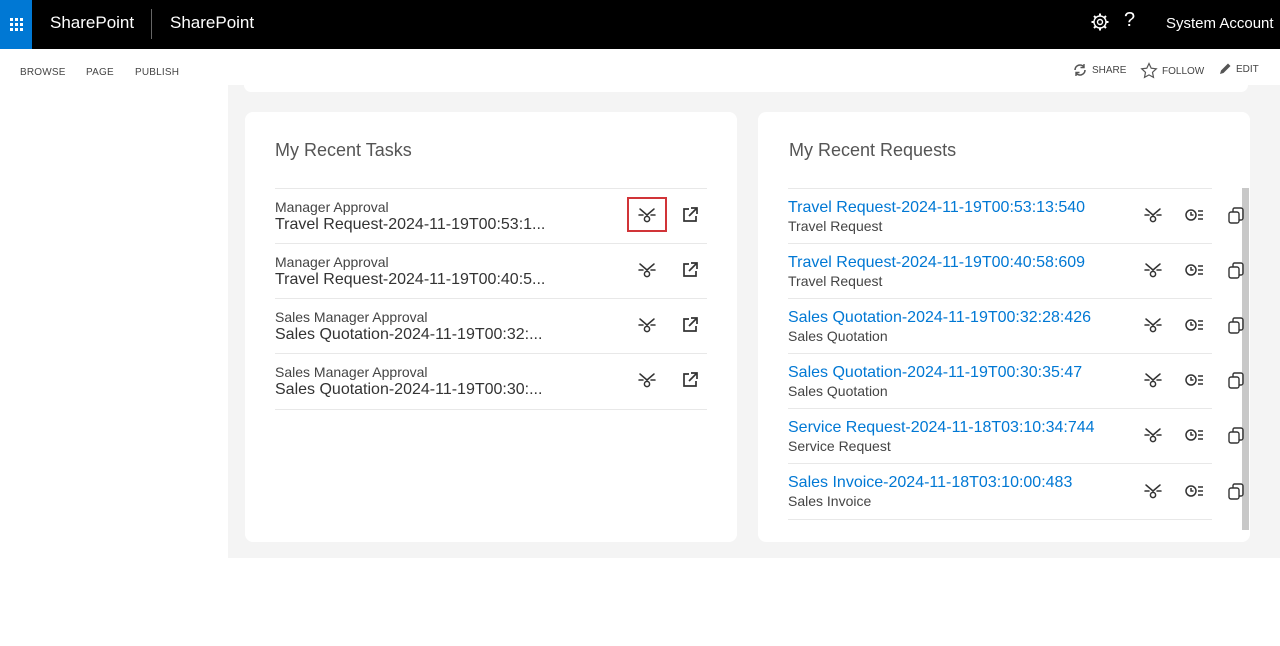  I want to click on request-link: Sales Quotation-2024-11-19T00:30:35:47, so click(935, 373).